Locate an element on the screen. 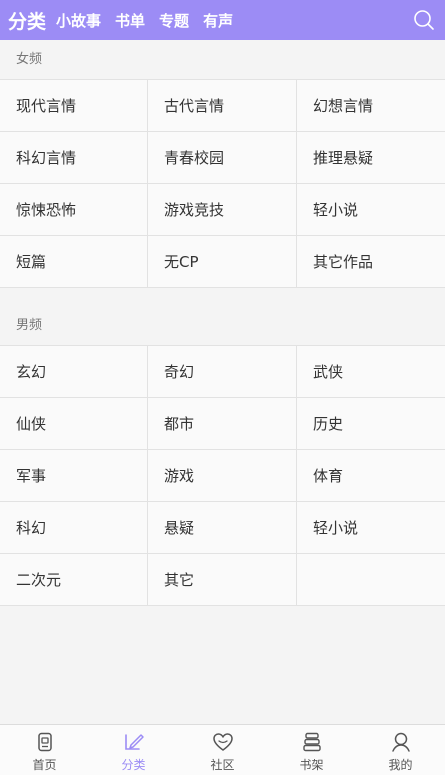 The height and width of the screenshot is (775, 445). category-item: 游戏 is located at coordinates (222, 476).